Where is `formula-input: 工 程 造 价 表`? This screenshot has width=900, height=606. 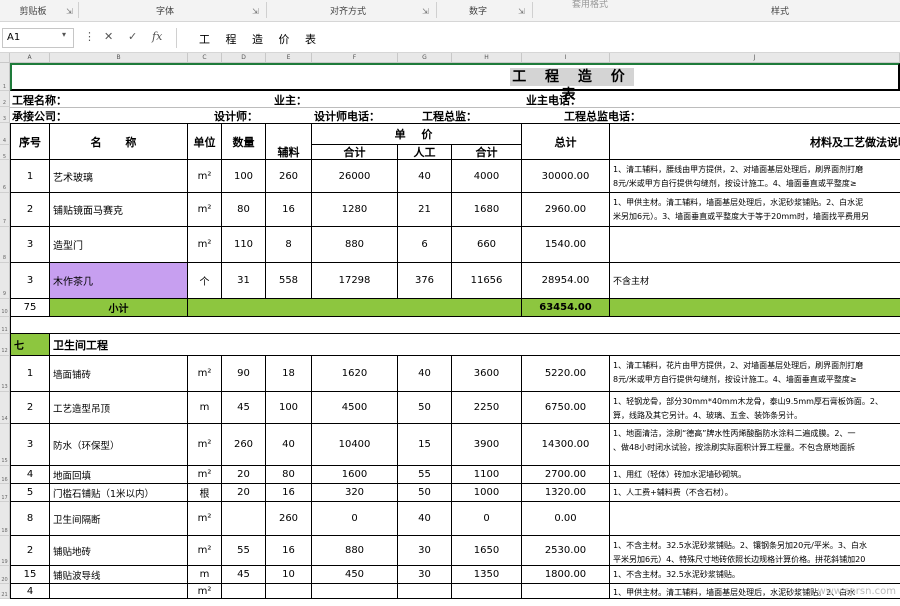 formula-input: 工 程 造 价 表 is located at coordinates (536, 38).